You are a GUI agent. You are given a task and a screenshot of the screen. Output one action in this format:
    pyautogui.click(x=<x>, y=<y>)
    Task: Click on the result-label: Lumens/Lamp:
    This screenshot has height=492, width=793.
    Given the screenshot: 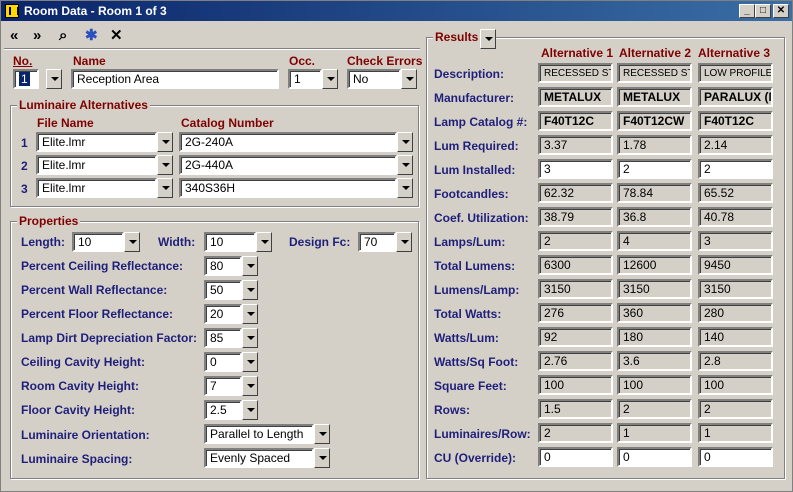 What is the action you would take?
    pyautogui.click(x=477, y=290)
    